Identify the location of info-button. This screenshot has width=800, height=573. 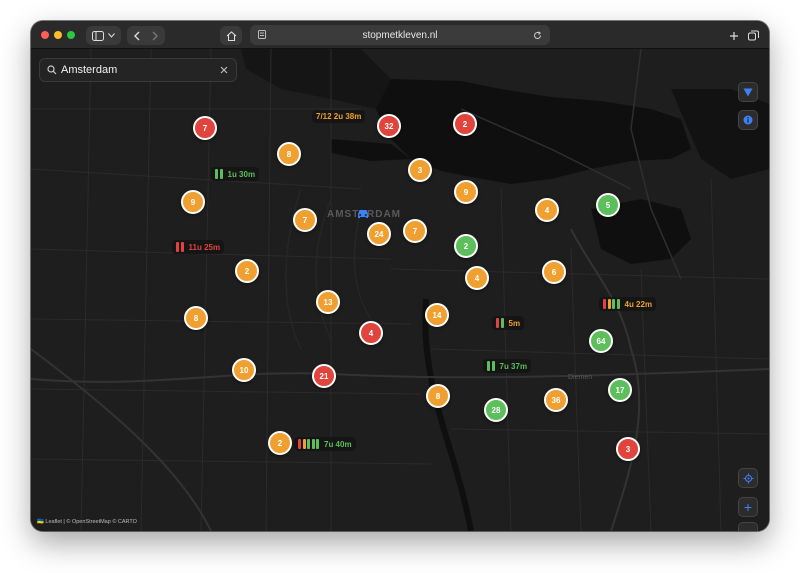
(748, 120).